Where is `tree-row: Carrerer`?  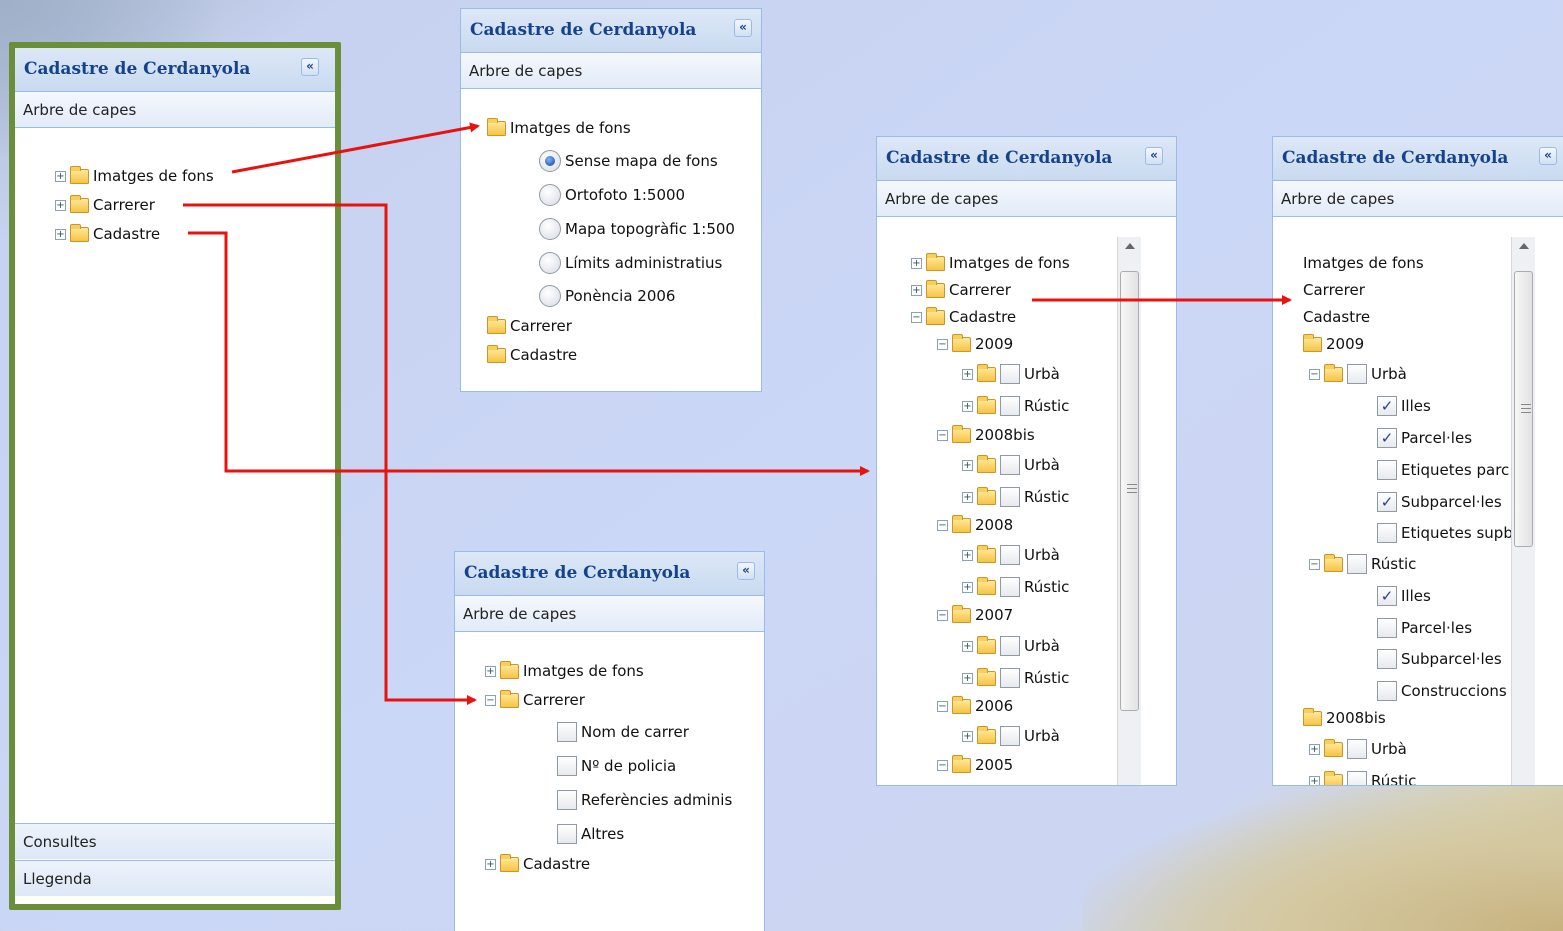
tree-row: Carrerer is located at coordinates (1334, 290).